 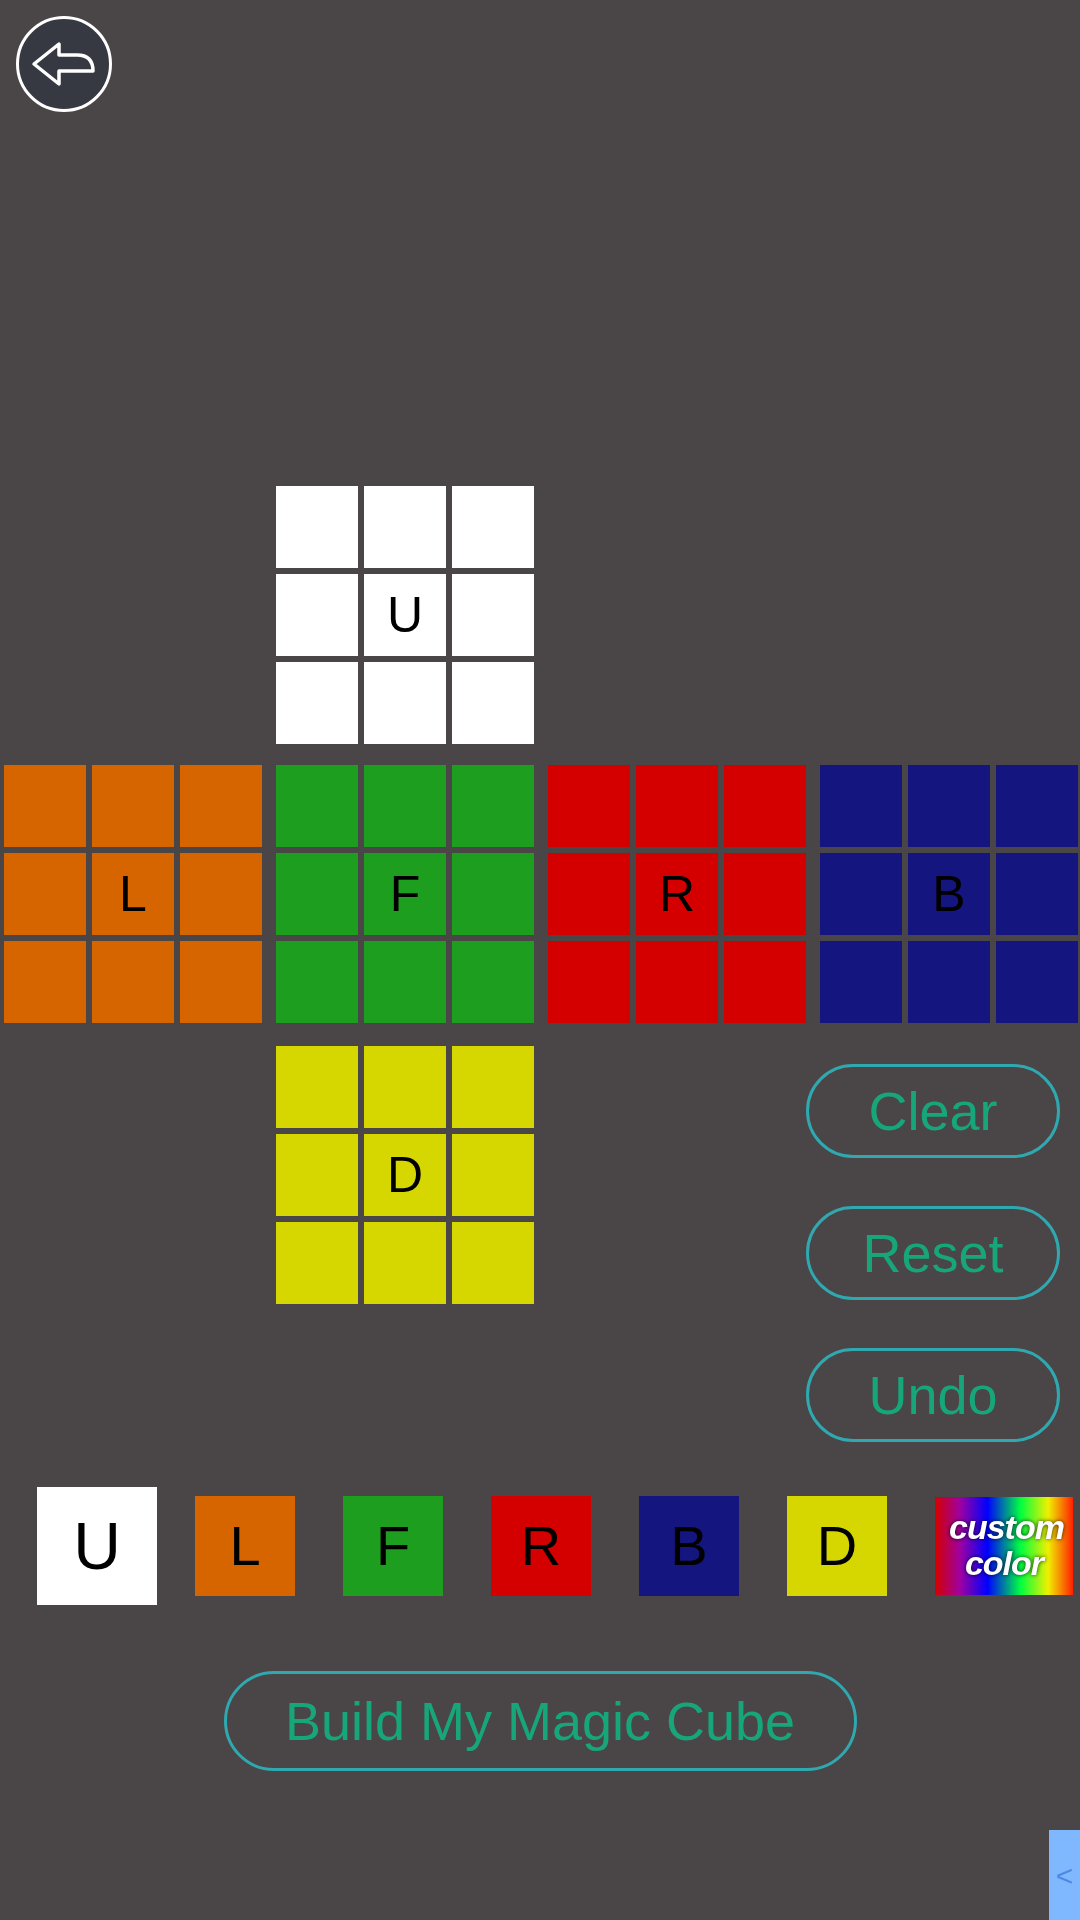 I want to click on build-cube-button: Build My Magic Cube, so click(x=540, y=1721).